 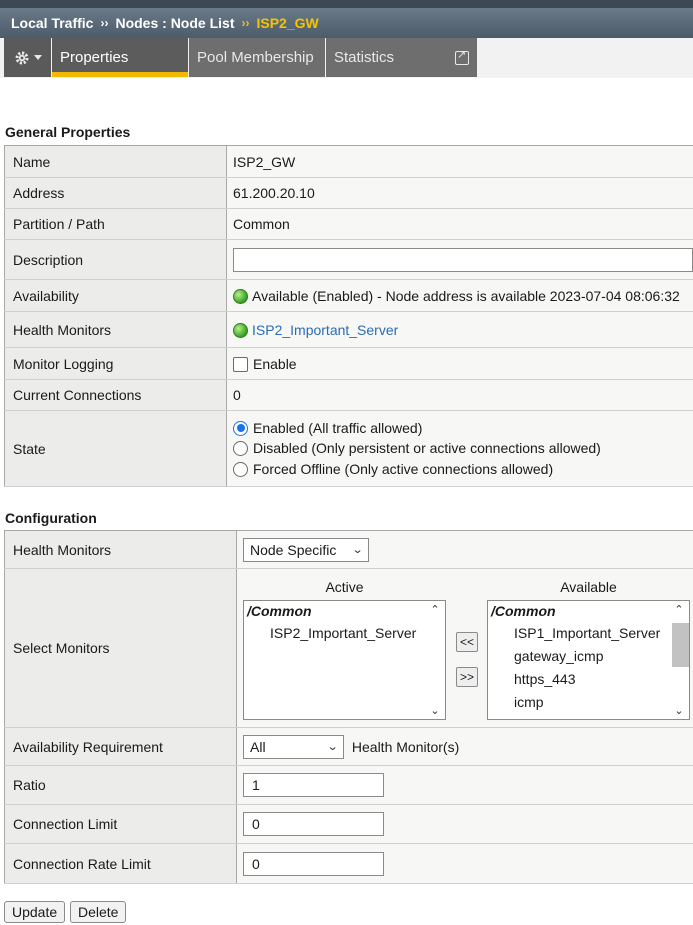 I want to click on health-monitors-select: Node Specific ⌄, so click(x=306, y=549).